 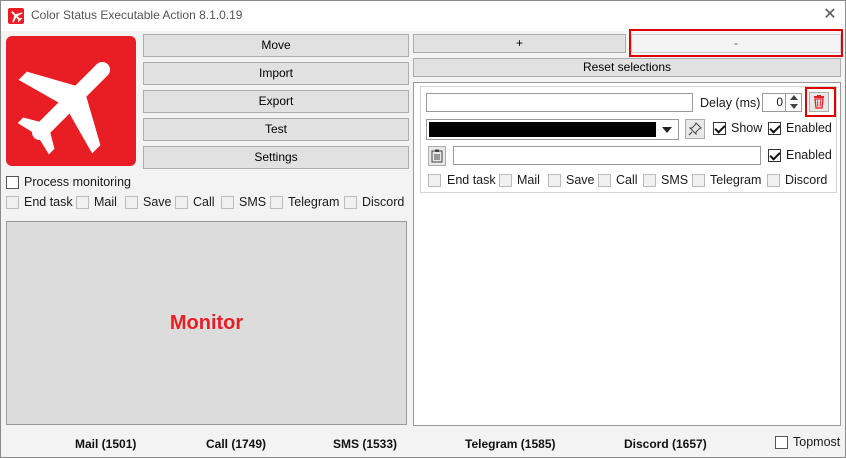 I want to click on delete-button-highlight, so click(x=820, y=102).